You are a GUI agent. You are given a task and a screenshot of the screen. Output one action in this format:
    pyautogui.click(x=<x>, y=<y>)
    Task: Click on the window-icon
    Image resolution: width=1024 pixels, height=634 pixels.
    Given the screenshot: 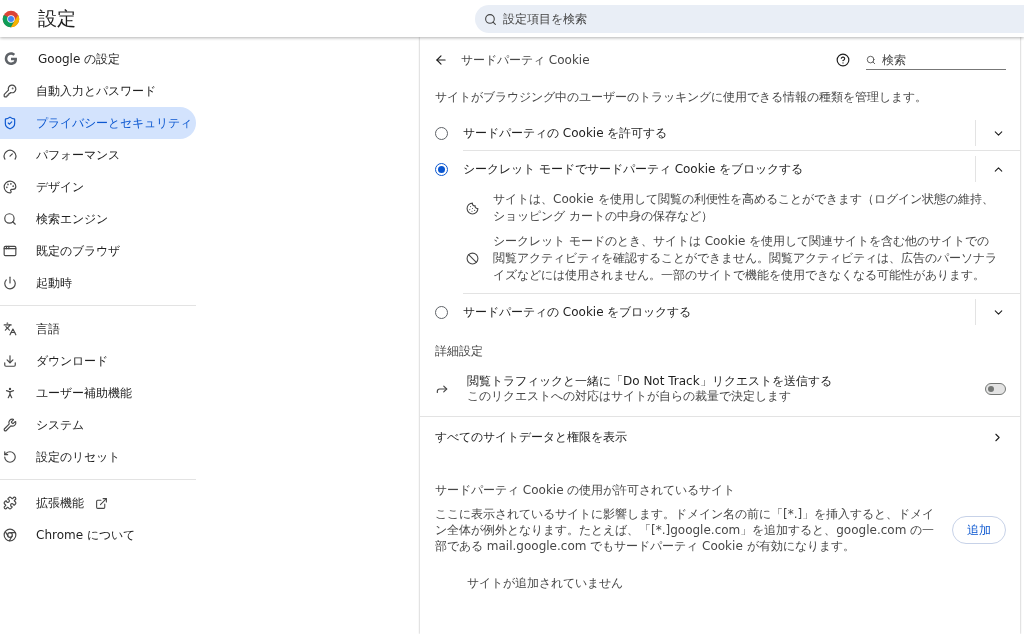 What is the action you would take?
    pyautogui.click(x=10, y=251)
    